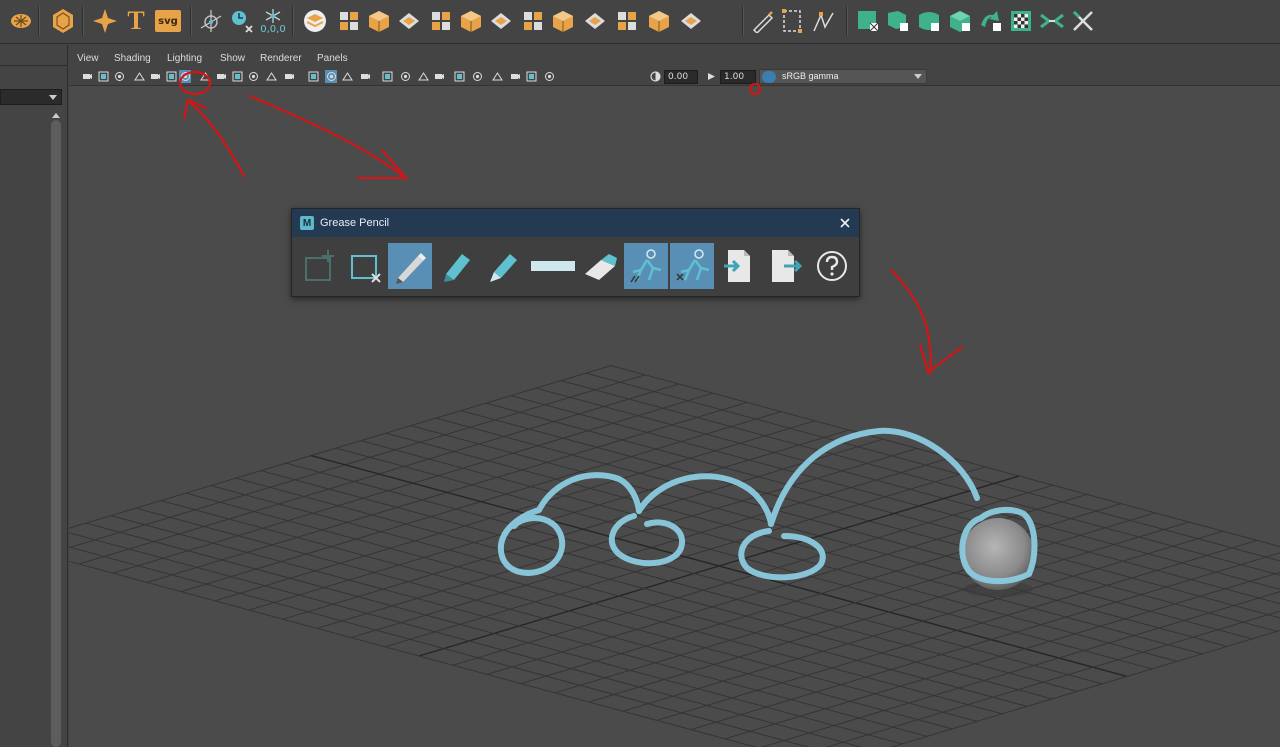  What do you see at coordinates (792, 21) in the screenshot?
I see `lattice-icon` at bounding box center [792, 21].